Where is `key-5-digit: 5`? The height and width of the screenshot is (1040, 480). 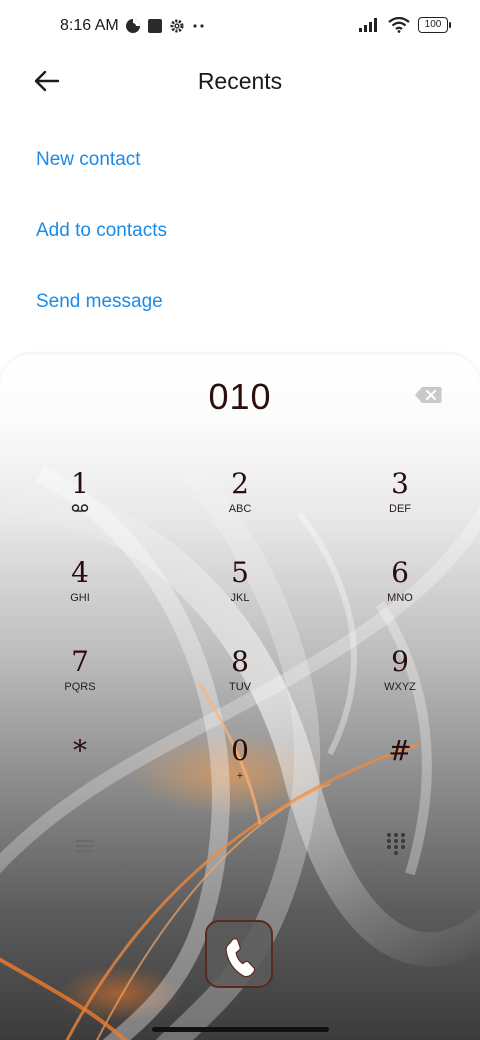 key-5-digit: 5 is located at coordinates (240, 572).